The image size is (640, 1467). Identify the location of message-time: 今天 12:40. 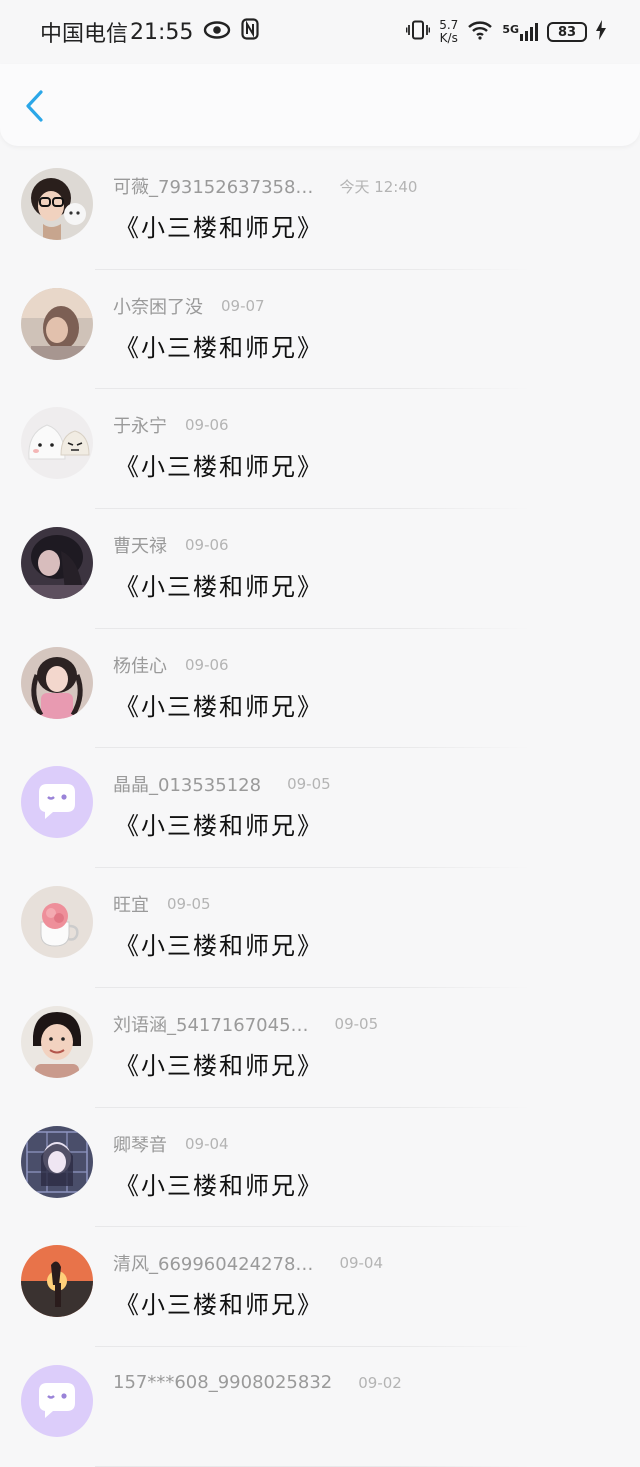
(378, 186).